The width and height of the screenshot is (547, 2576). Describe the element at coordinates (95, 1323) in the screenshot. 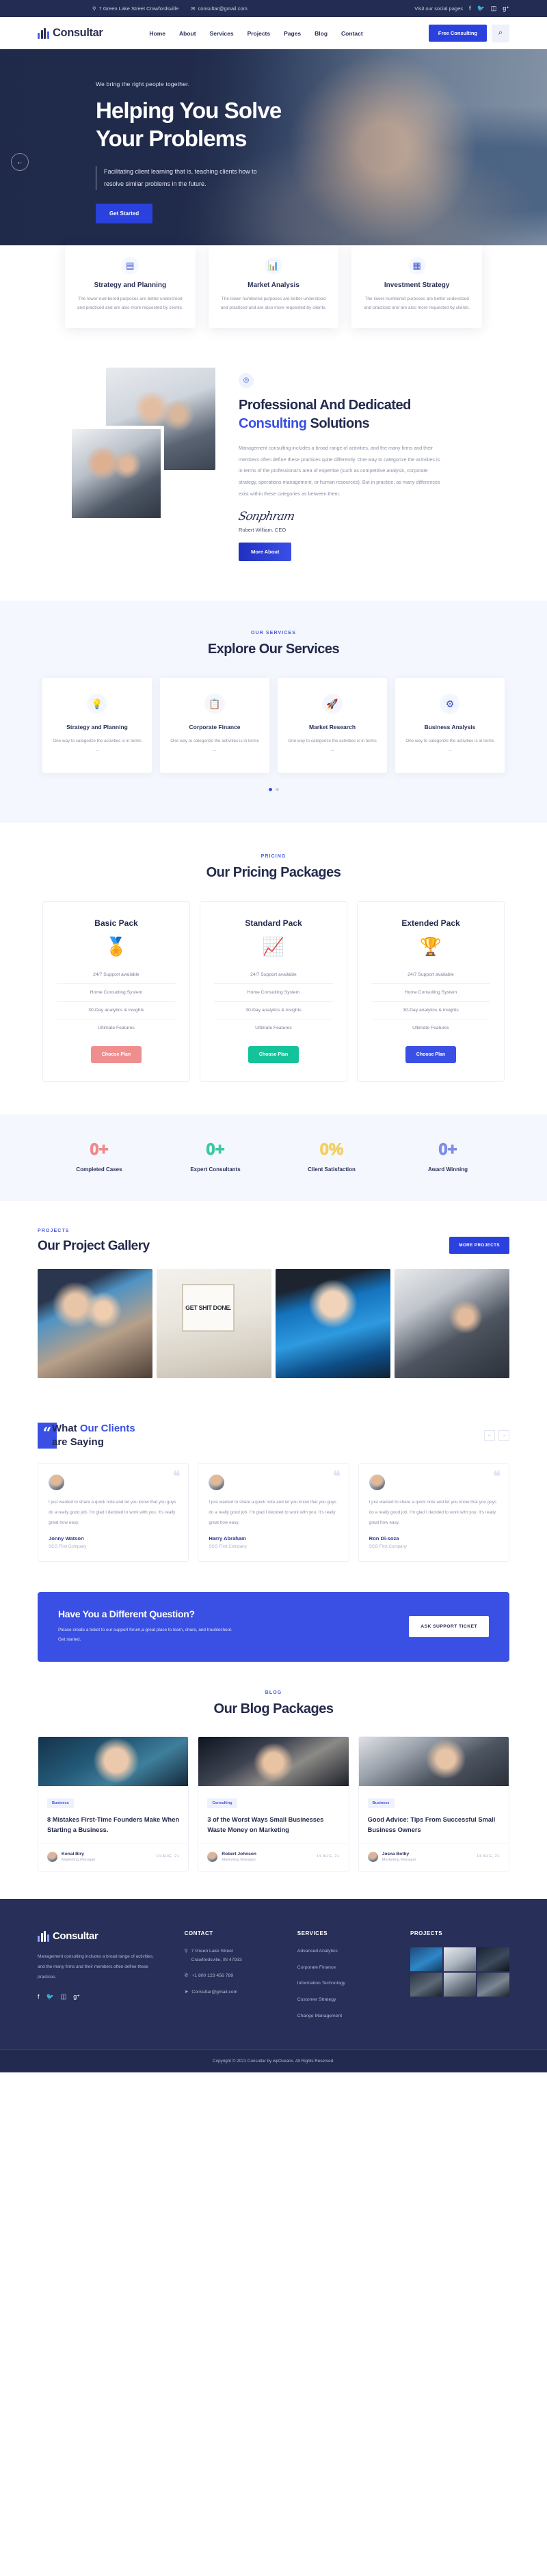

I see `project-image-handshake-meeting` at that location.